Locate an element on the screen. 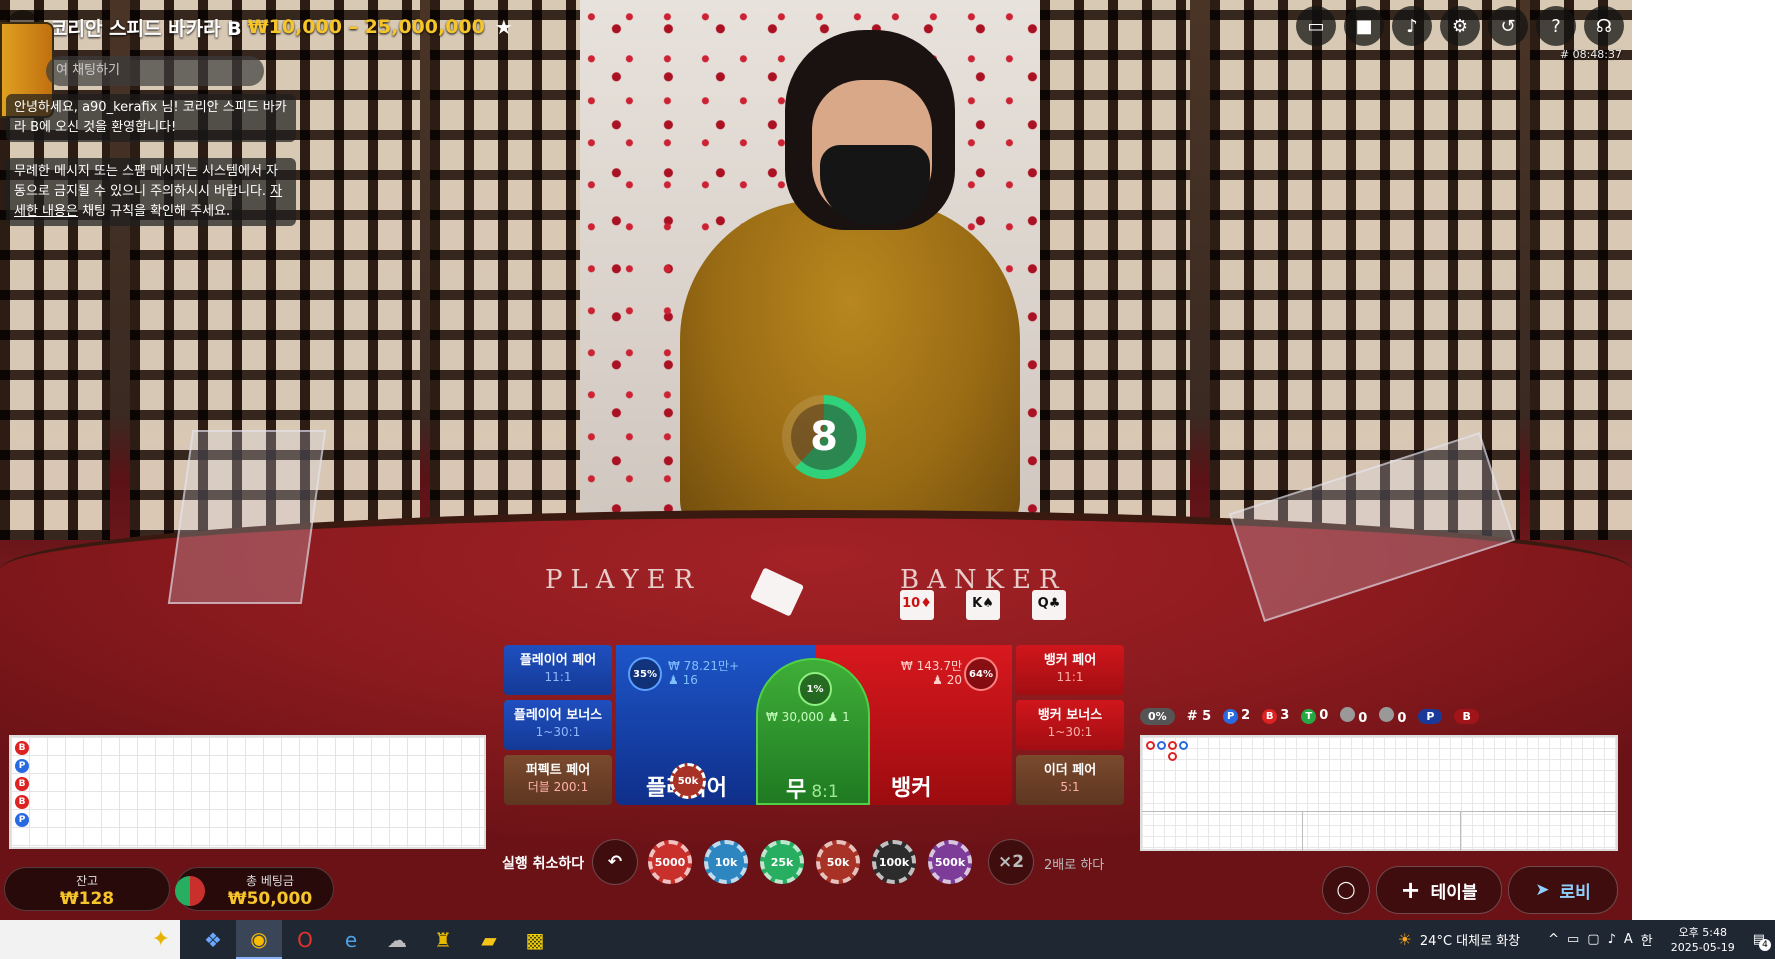 This screenshot has width=1775, height=959. banker-pair-count: 0 is located at coordinates (1392, 716).